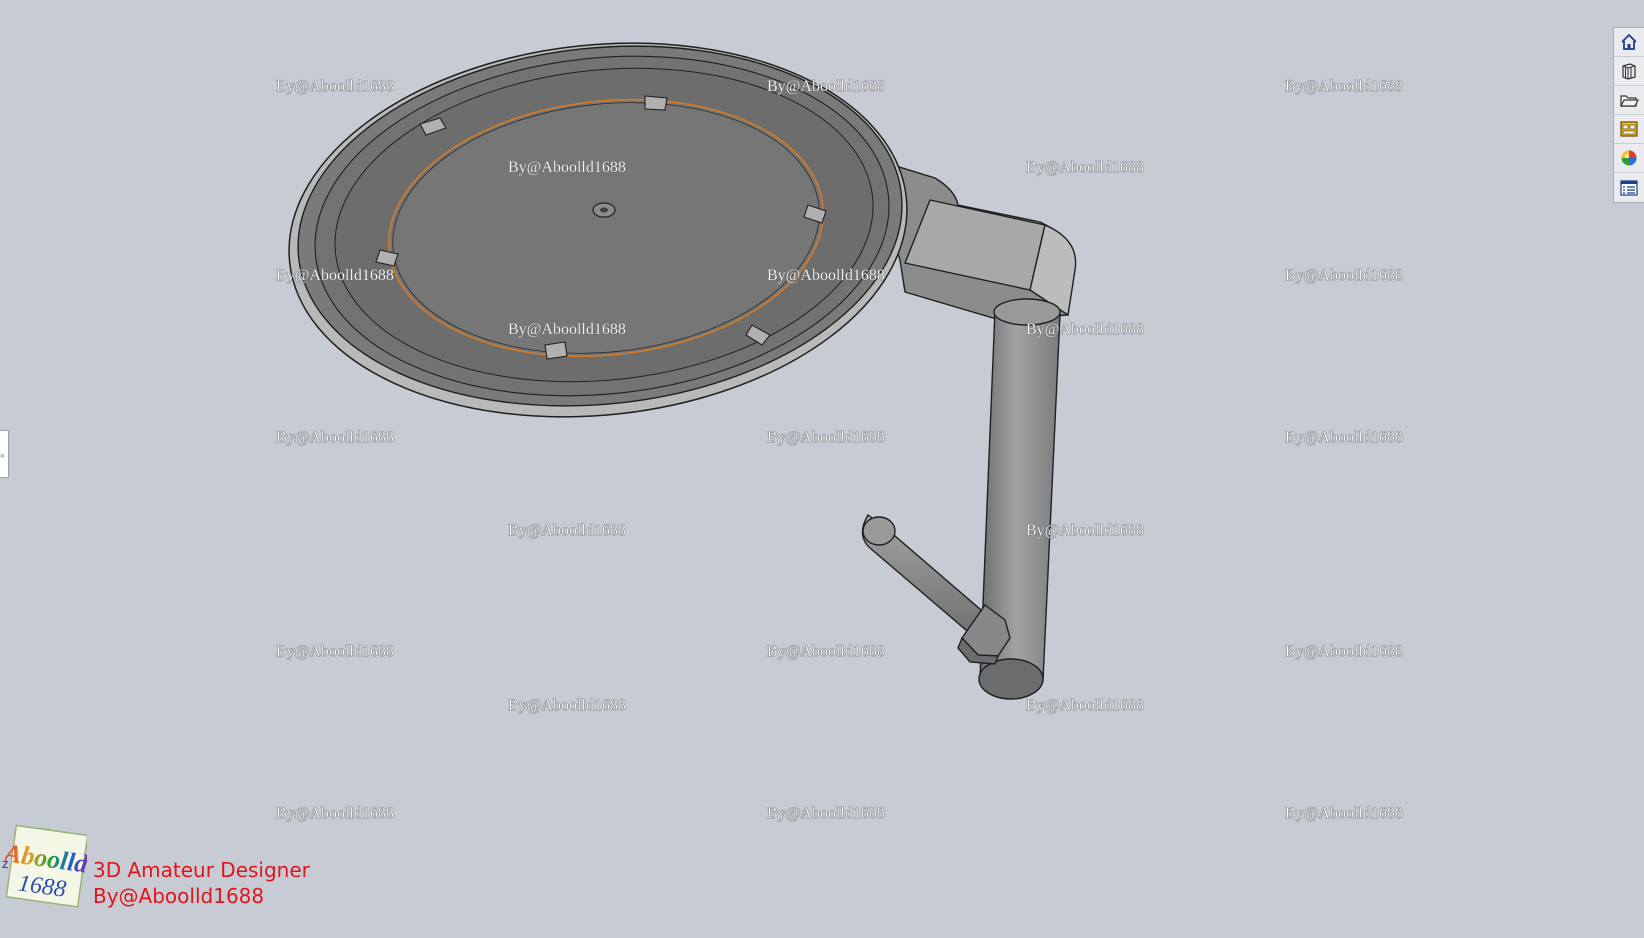 The image size is (1644, 938). I want to click on appearances-icon, so click(1629, 158).